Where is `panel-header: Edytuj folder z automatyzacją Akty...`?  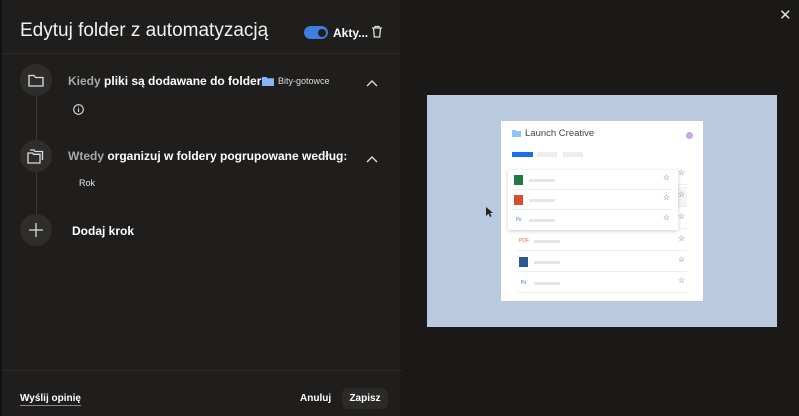
panel-header: Edytuj folder z automatyzacją Akty... is located at coordinates (201, 27).